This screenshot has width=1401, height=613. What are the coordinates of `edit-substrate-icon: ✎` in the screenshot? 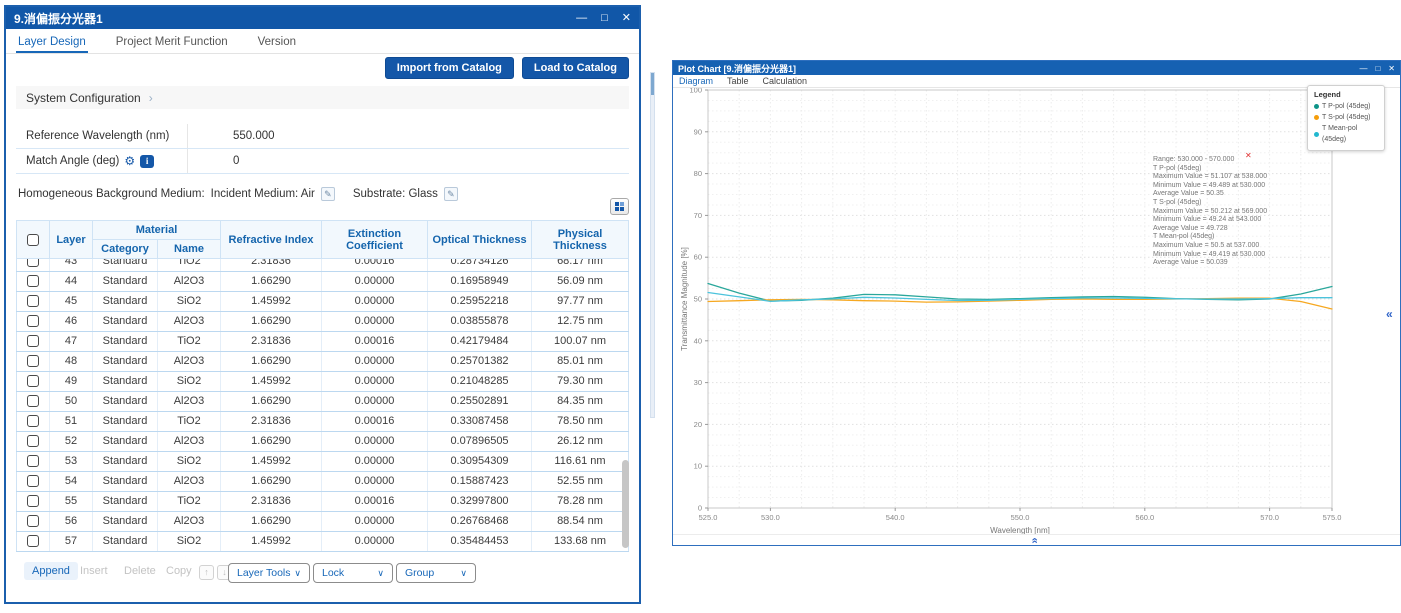 It's located at (450, 194).